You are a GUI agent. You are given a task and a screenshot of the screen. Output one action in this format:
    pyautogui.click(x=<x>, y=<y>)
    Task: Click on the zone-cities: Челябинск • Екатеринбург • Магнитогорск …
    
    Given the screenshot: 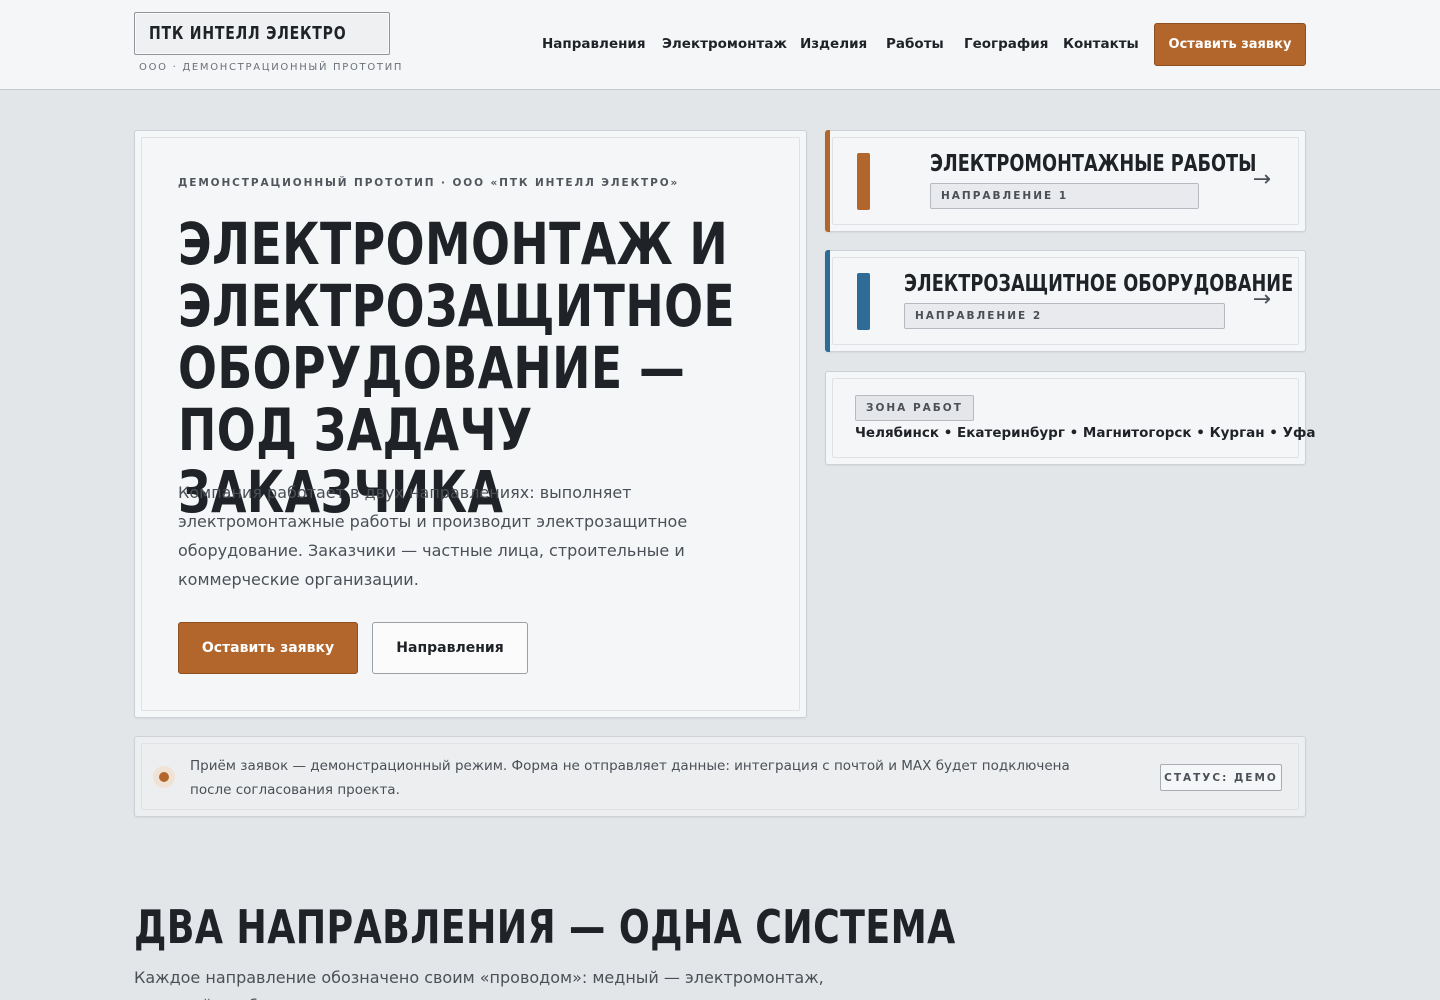 What is the action you would take?
    pyautogui.click(x=1085, y=433)
    